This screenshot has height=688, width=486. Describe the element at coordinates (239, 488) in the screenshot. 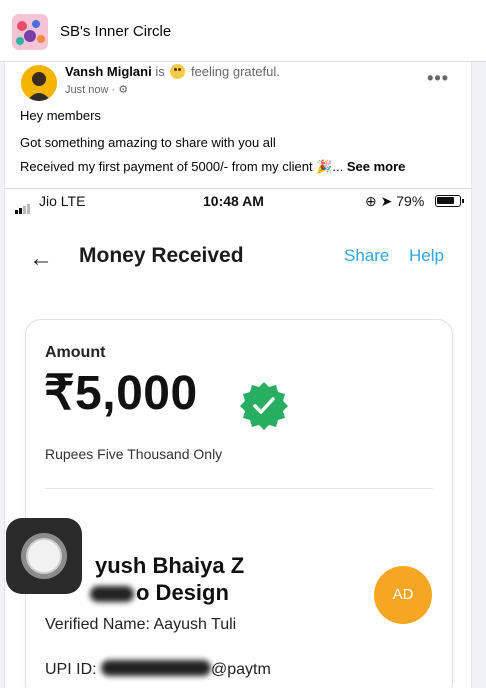

I see `divider` at that location.